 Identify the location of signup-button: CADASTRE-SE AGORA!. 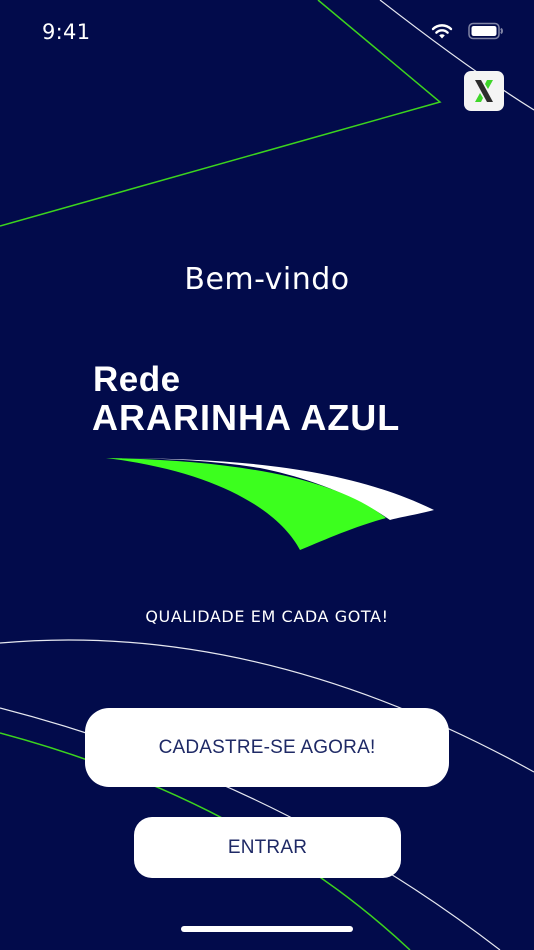
(267, 747).